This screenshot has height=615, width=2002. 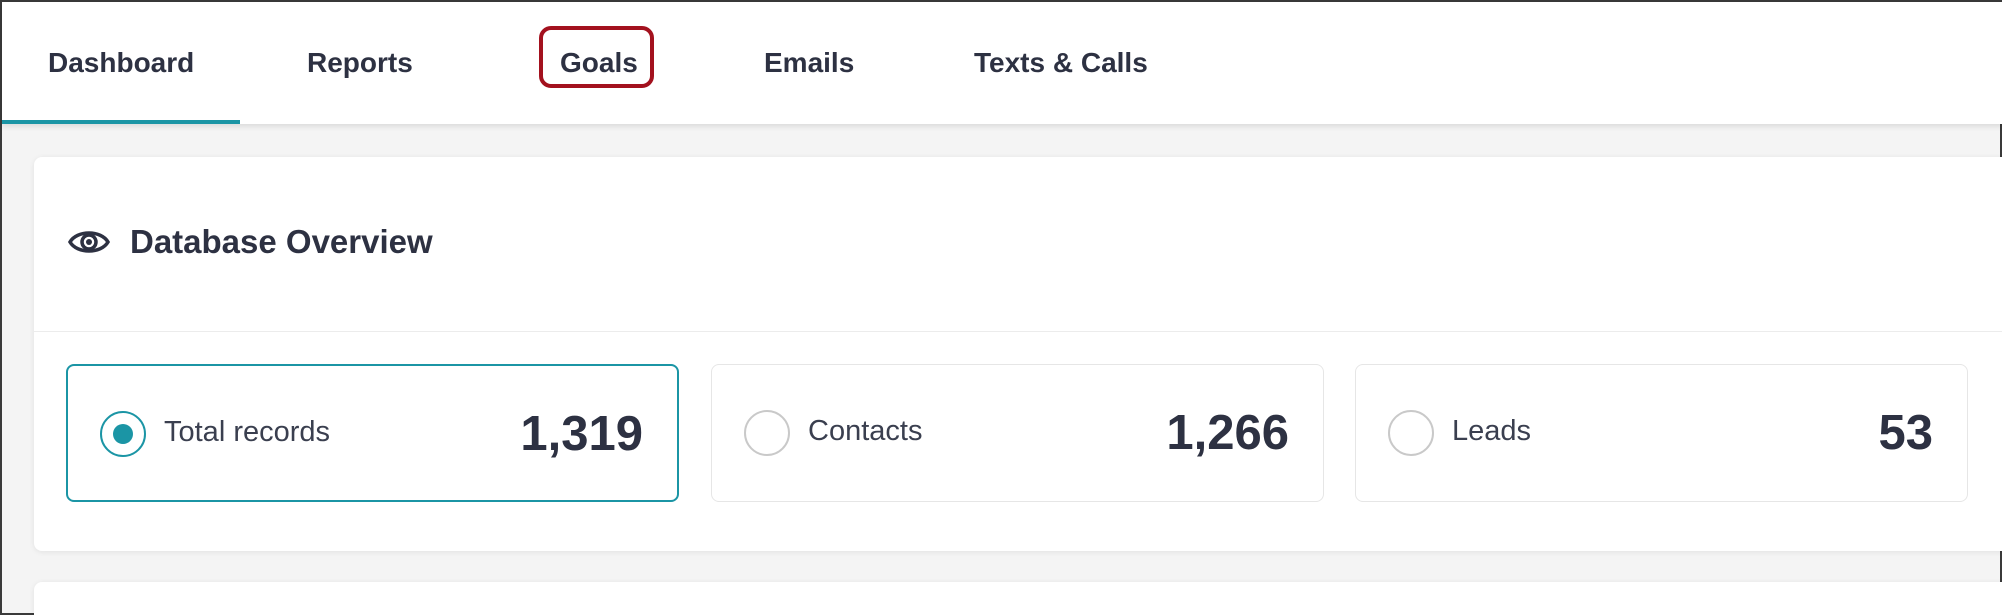 I want to click on tab-dashboard: Dashboard, so click(x=121, y=63).